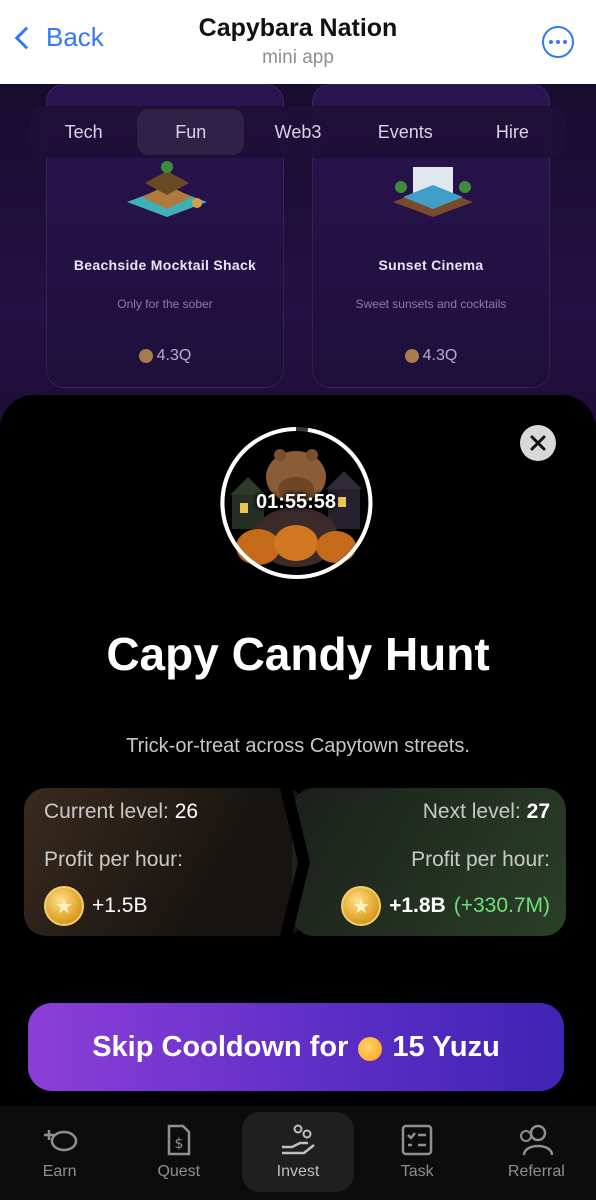 Image resolution: width=596 pixels, height=1200 pixels. What do you see at coordinates (480, 859) in the screenshot?
I see `next-profit-label: Profit per hour:` at bounding box center [480, 859].